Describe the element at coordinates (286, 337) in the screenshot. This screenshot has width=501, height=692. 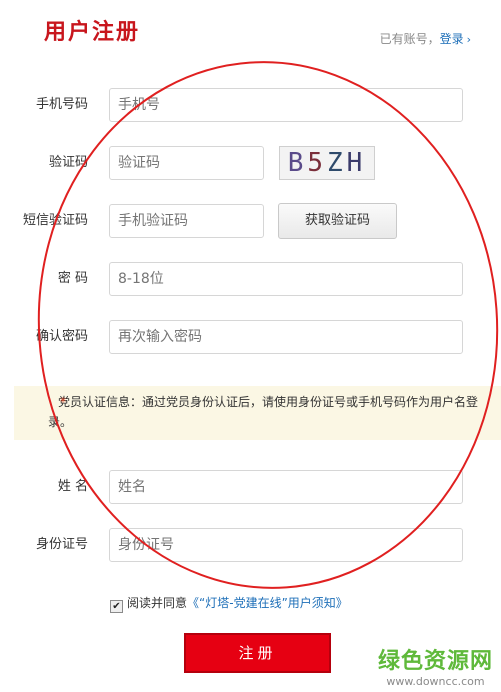
I see `confirm-password-input` at that location.